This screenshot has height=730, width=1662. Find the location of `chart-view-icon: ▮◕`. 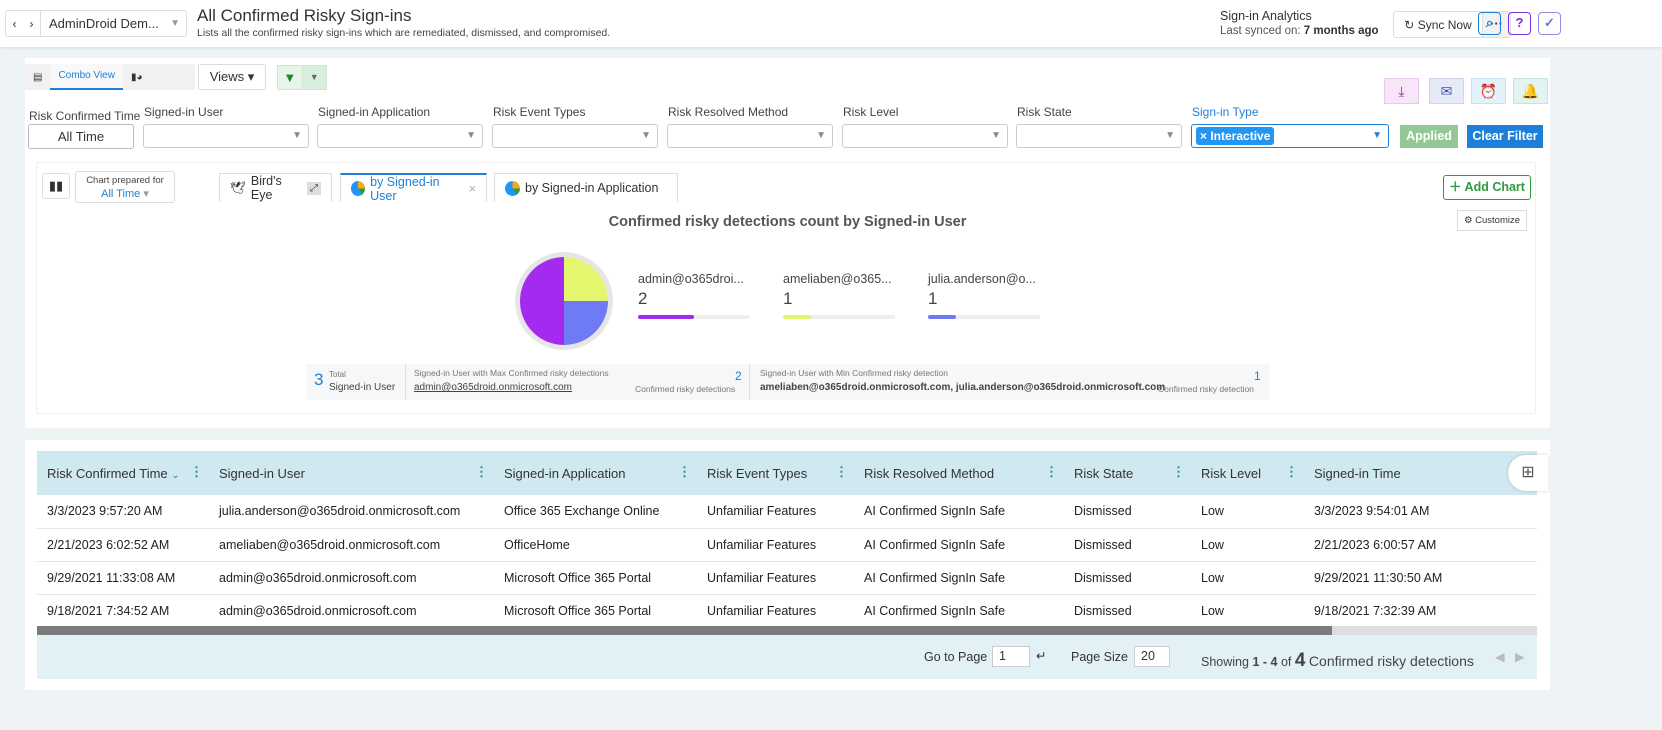

chart-view-icon: ▮◕ is located at coordinates (137, 77).